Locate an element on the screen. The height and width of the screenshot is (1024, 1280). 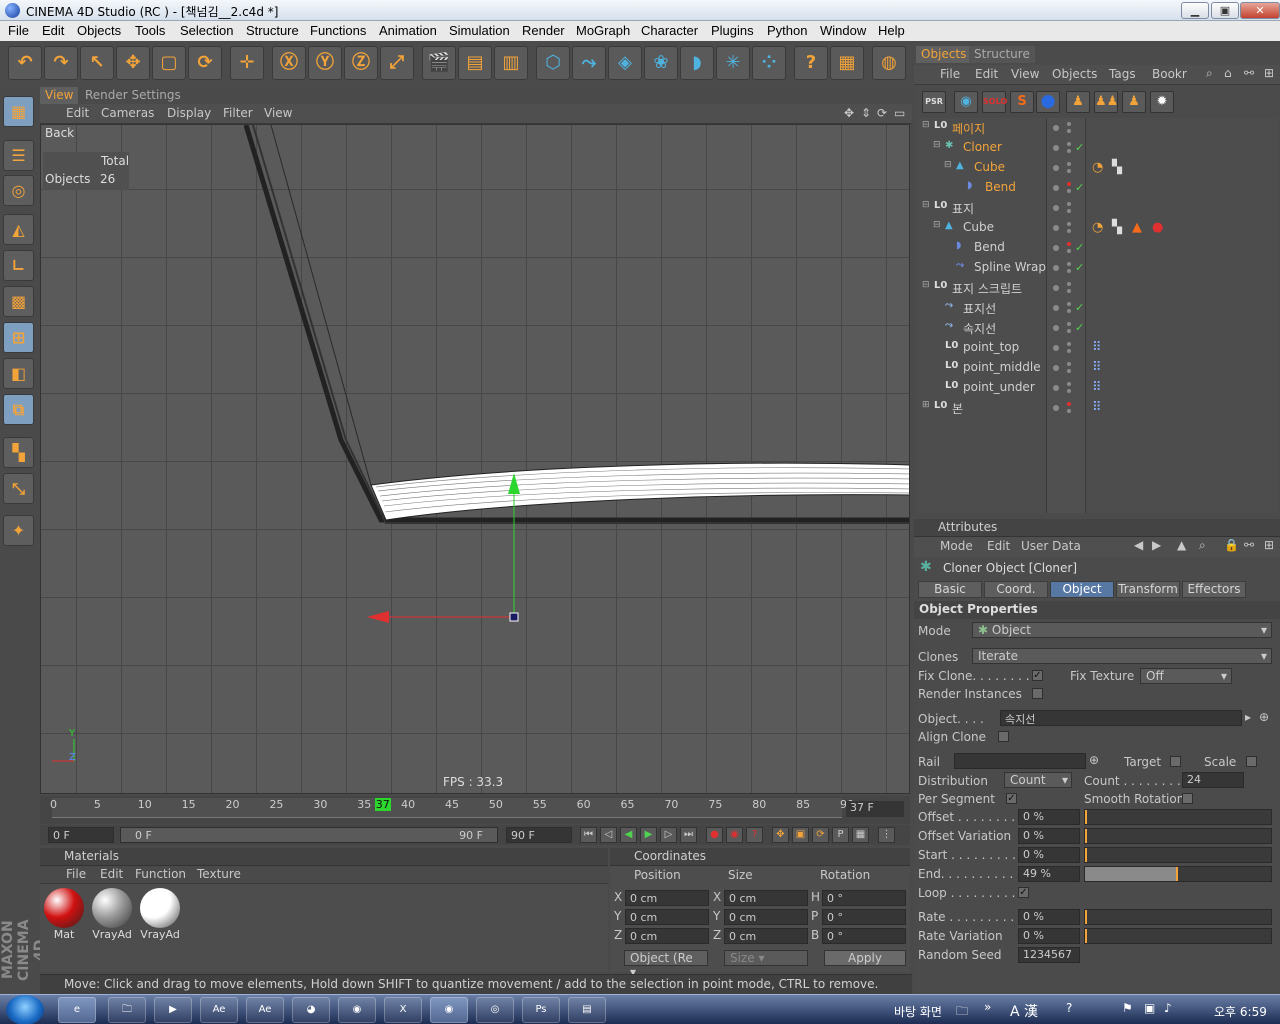
rotate-icon: ⟳ is located at coordinates (205, 63).